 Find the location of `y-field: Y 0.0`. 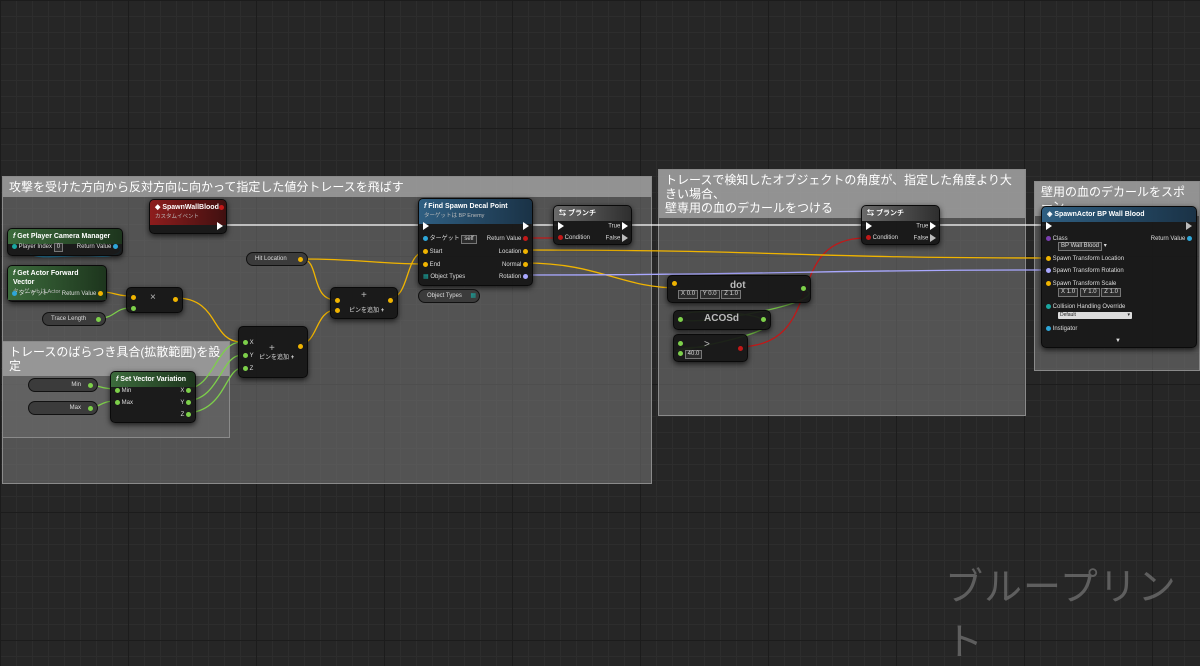

y-field: Y 0.0 is located at coordinates (709, 294).